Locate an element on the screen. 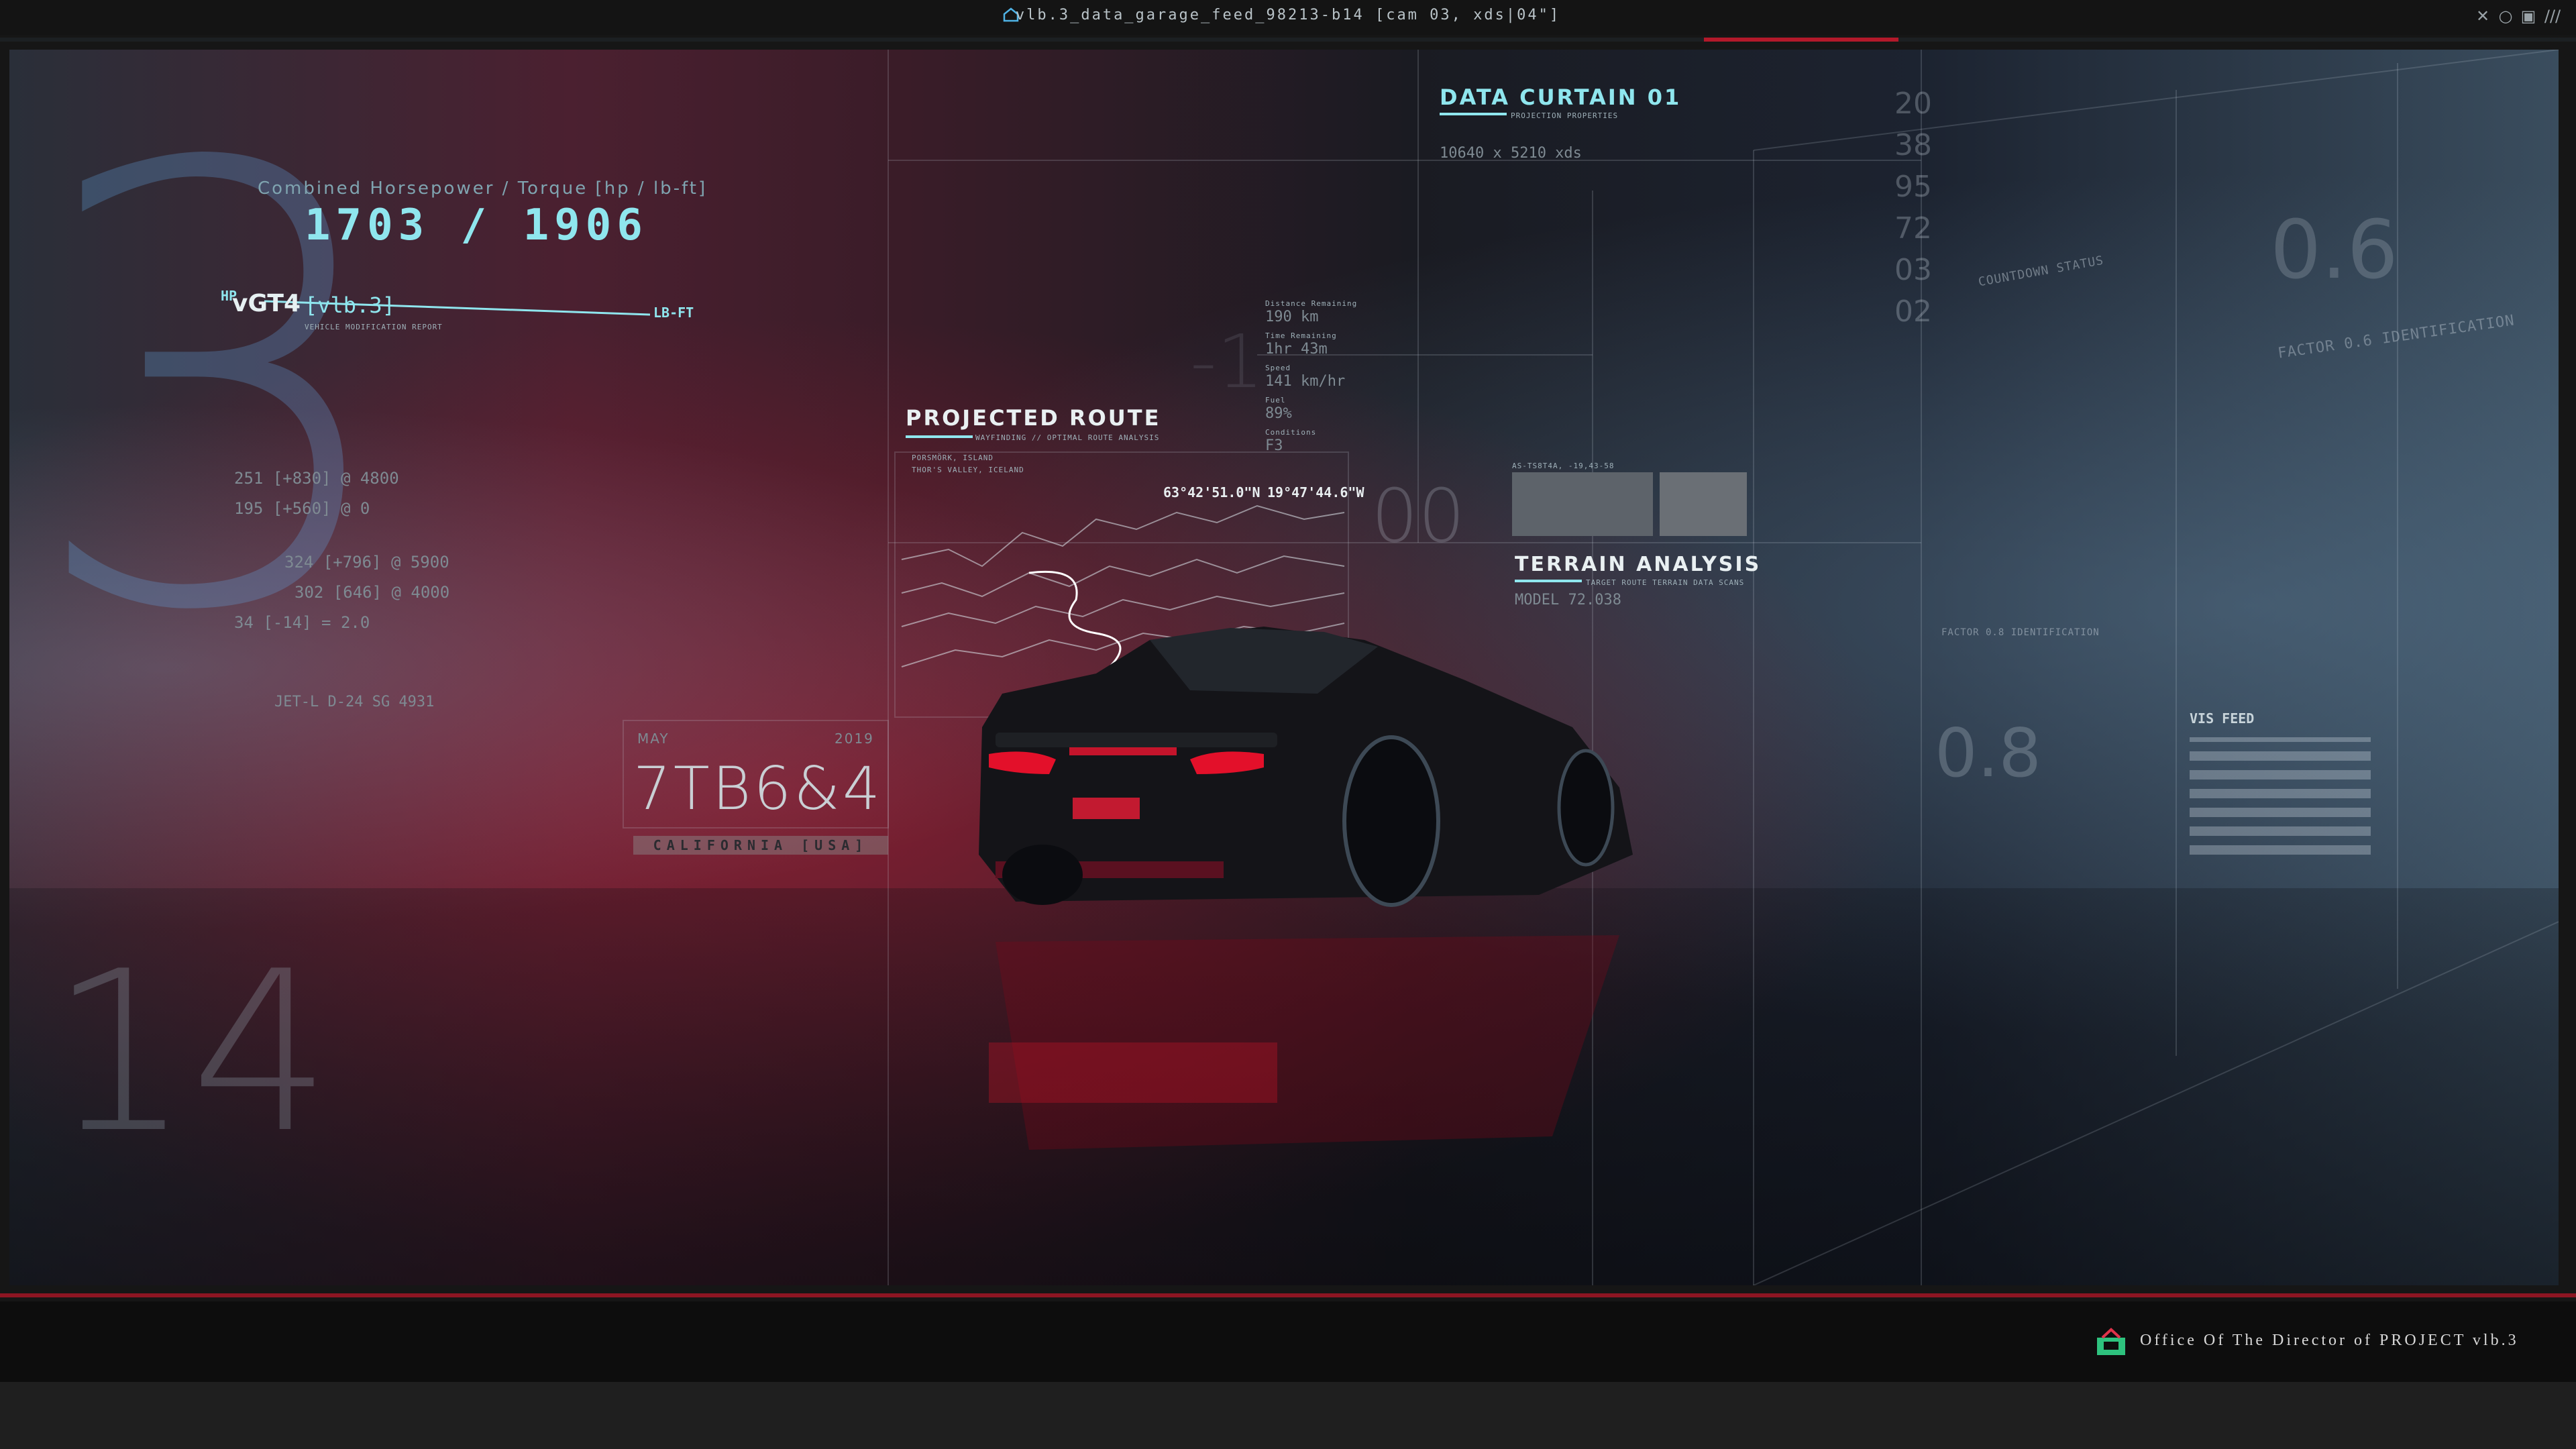 The image size is (2576, 1449). terrain-accent is located at coordinates (1548, 581).